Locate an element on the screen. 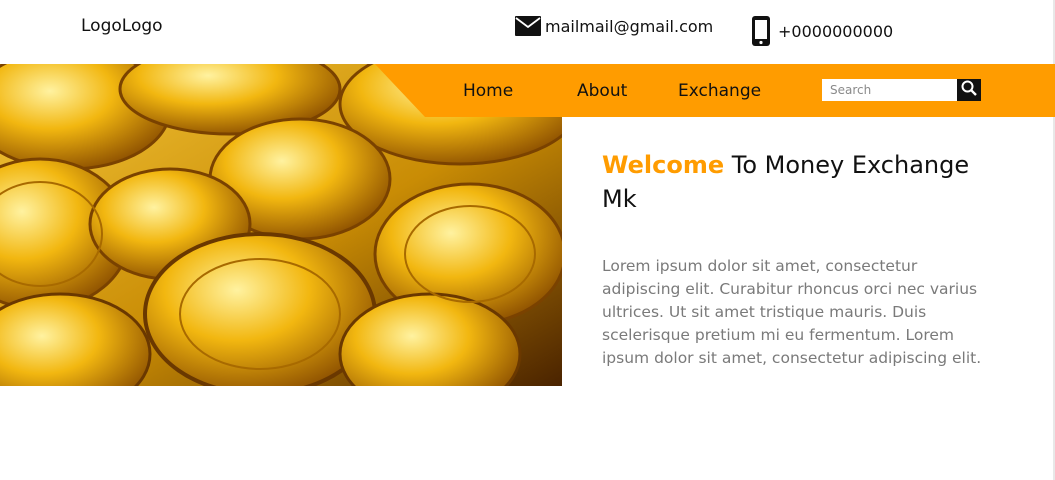 Image resolution: width=1055 pixels, height=480 pixels. nav-about: About is located at coordinates (602, 91).